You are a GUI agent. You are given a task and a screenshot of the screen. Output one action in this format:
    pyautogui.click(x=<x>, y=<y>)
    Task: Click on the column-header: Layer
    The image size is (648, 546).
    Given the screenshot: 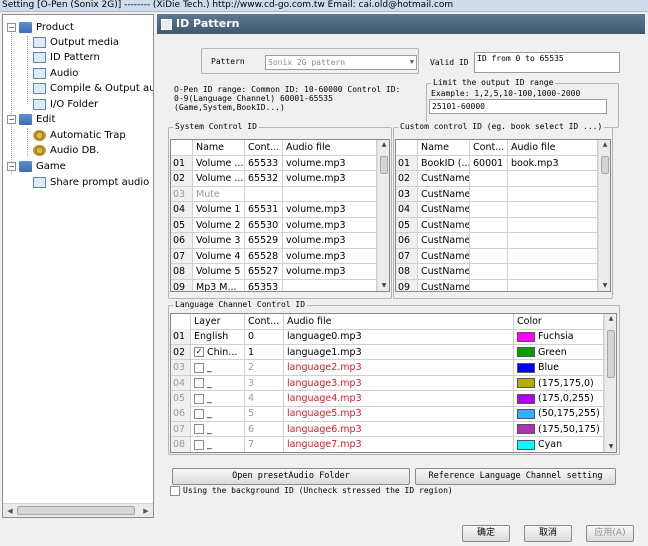 What is the action you would take?
    pyautogui.click(x=218, y=322)
    